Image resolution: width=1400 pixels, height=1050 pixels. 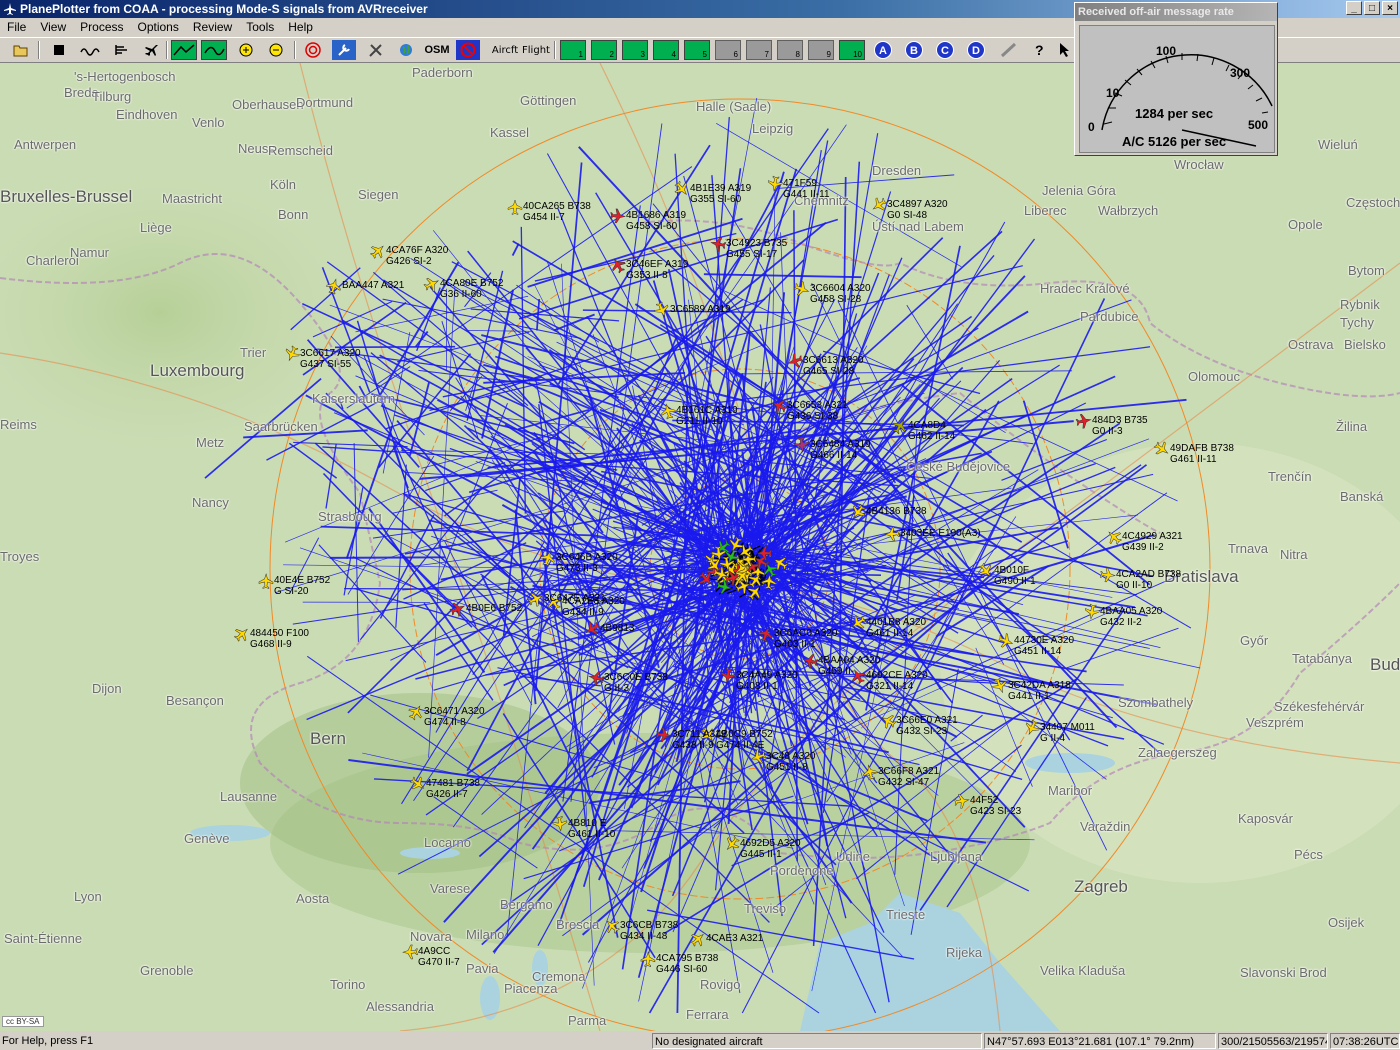 What do you see at coordinates (734, 938) in the screenshot?
I see `aircraft-label: 4CAE3 A321` at bounding box center [734, 938].